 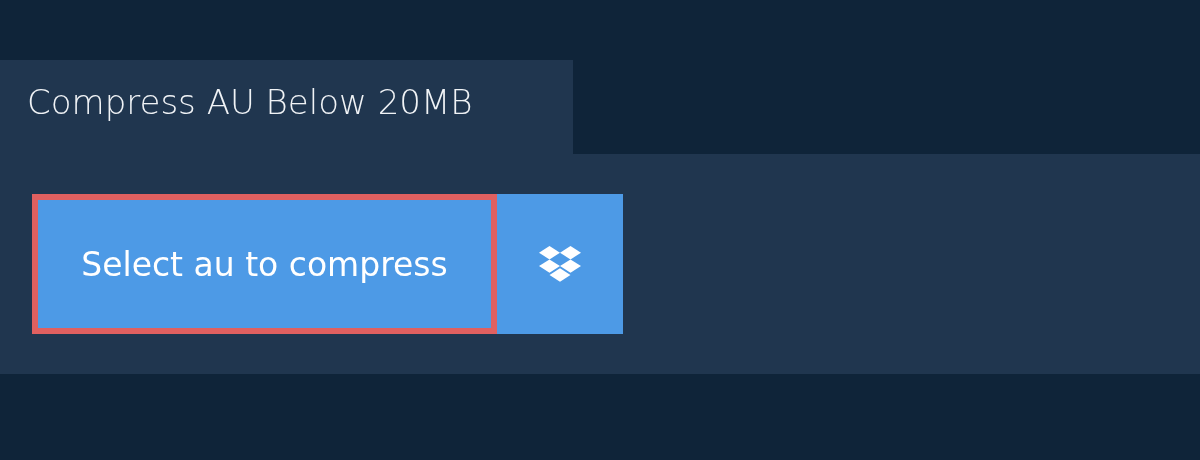 I want to click on select-file-button: Select au to compress, so click(x=264, y=264).